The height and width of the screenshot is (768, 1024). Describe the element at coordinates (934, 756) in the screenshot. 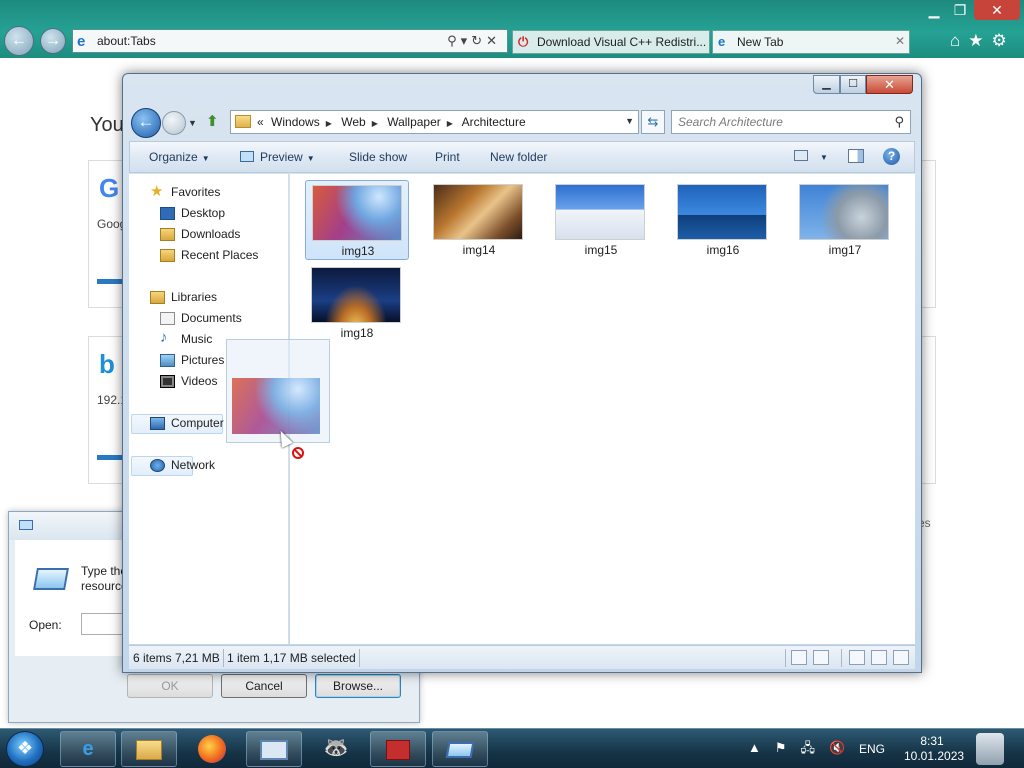

I see `clock-date: 10.01.2023` at that location.